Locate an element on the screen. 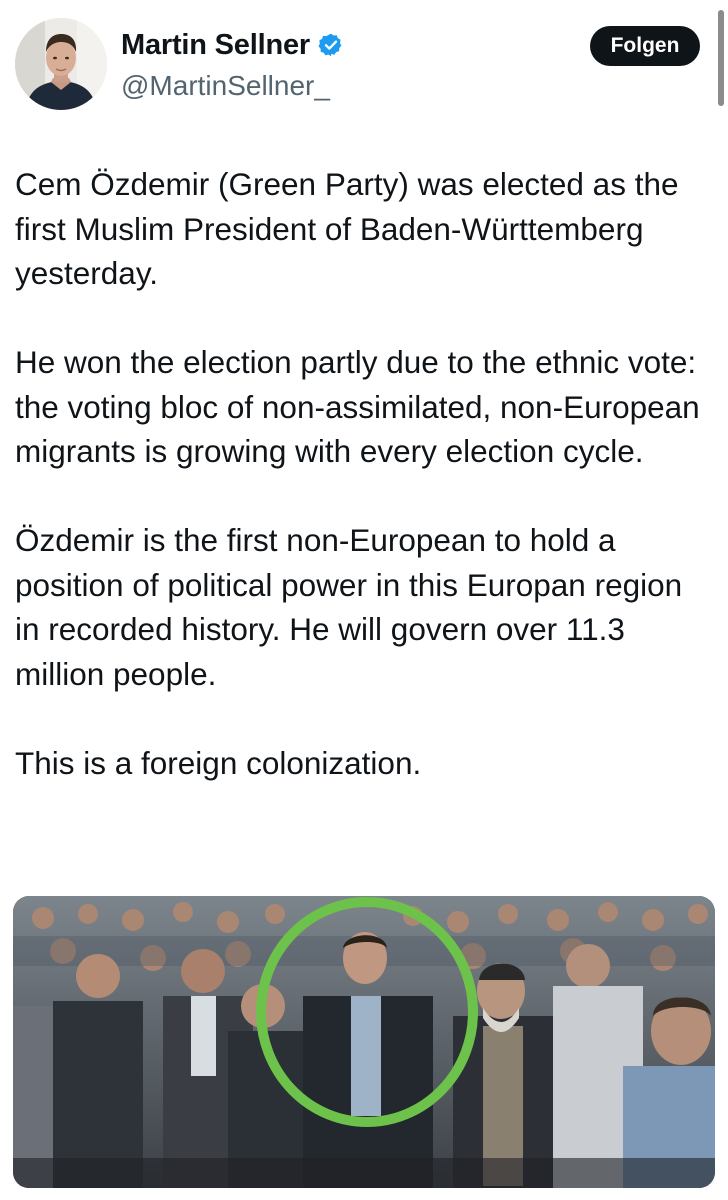  scrollbar is located at coordinates (721, 58).